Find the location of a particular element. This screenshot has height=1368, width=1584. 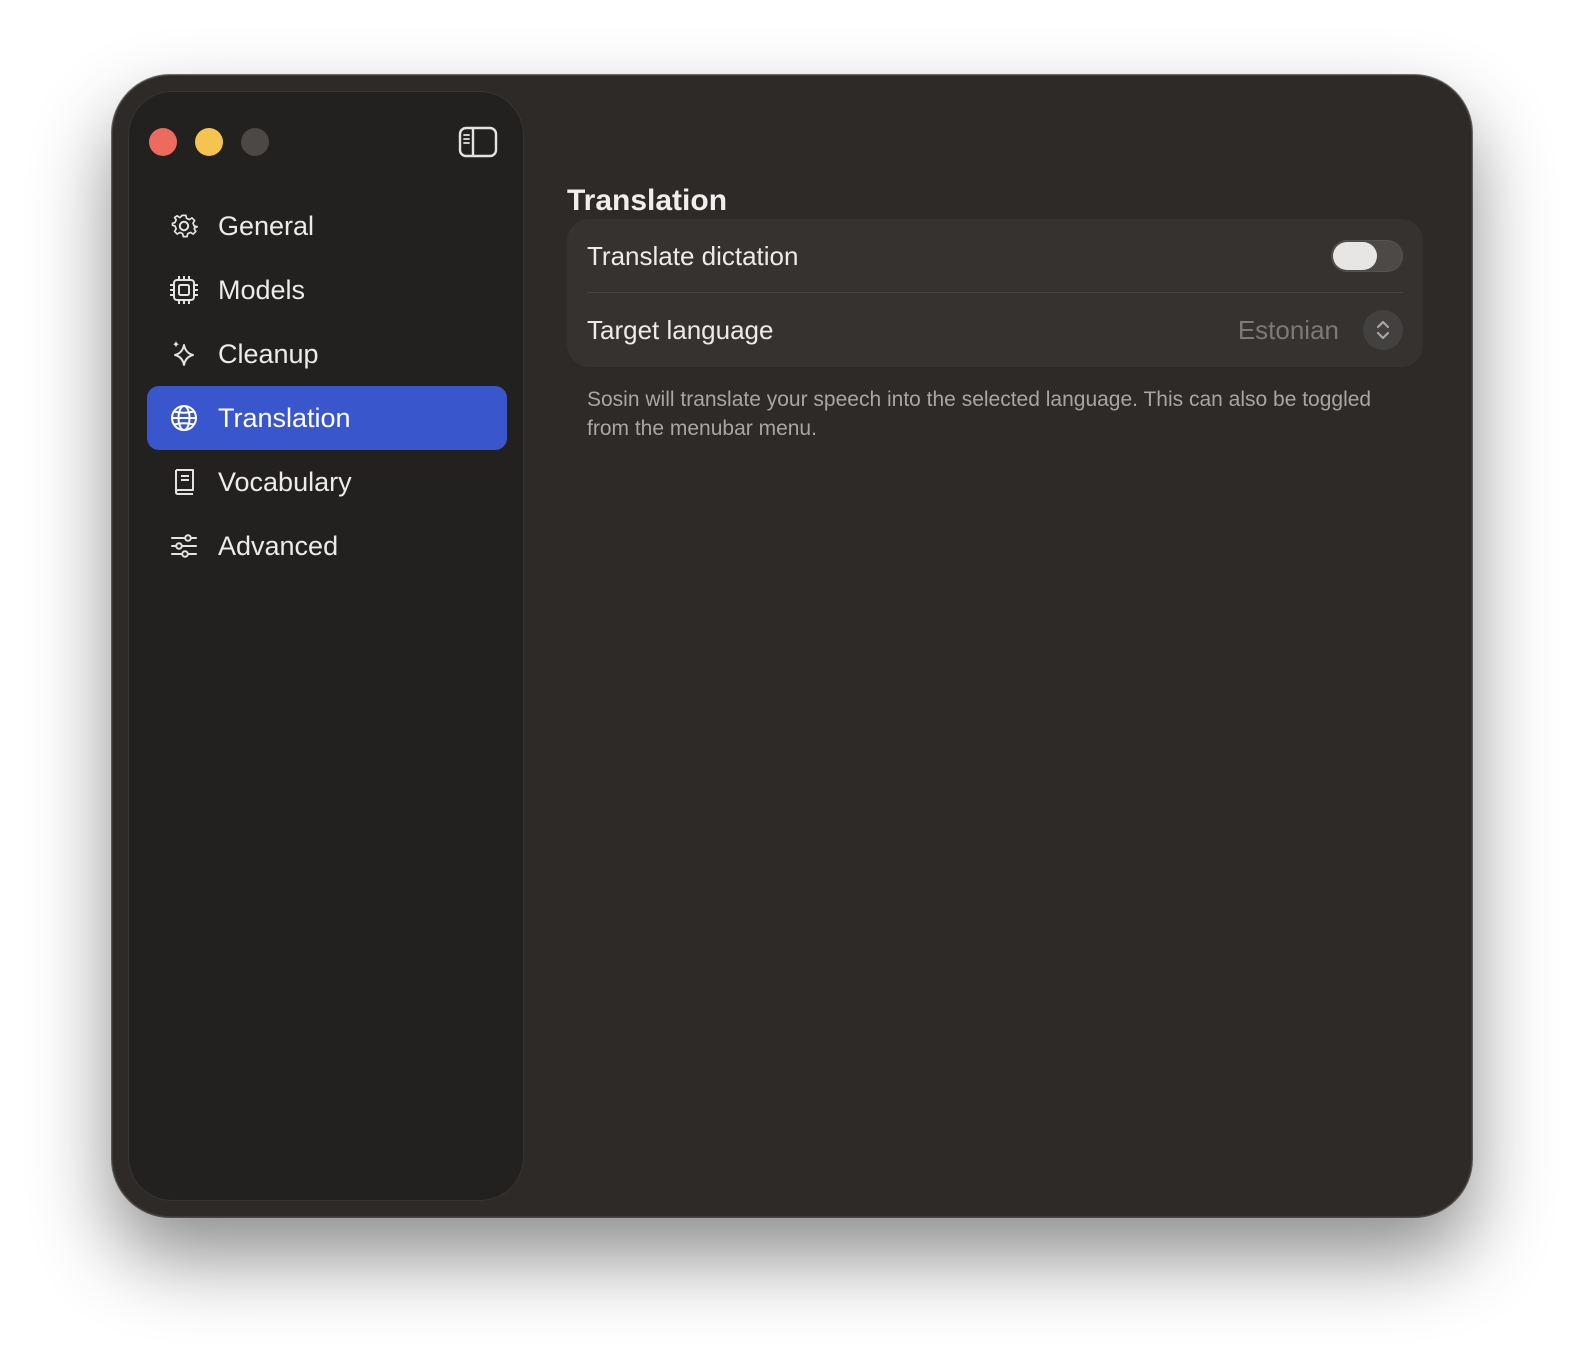

sidebar-item-models: Models is located at coordinates (327, 290).